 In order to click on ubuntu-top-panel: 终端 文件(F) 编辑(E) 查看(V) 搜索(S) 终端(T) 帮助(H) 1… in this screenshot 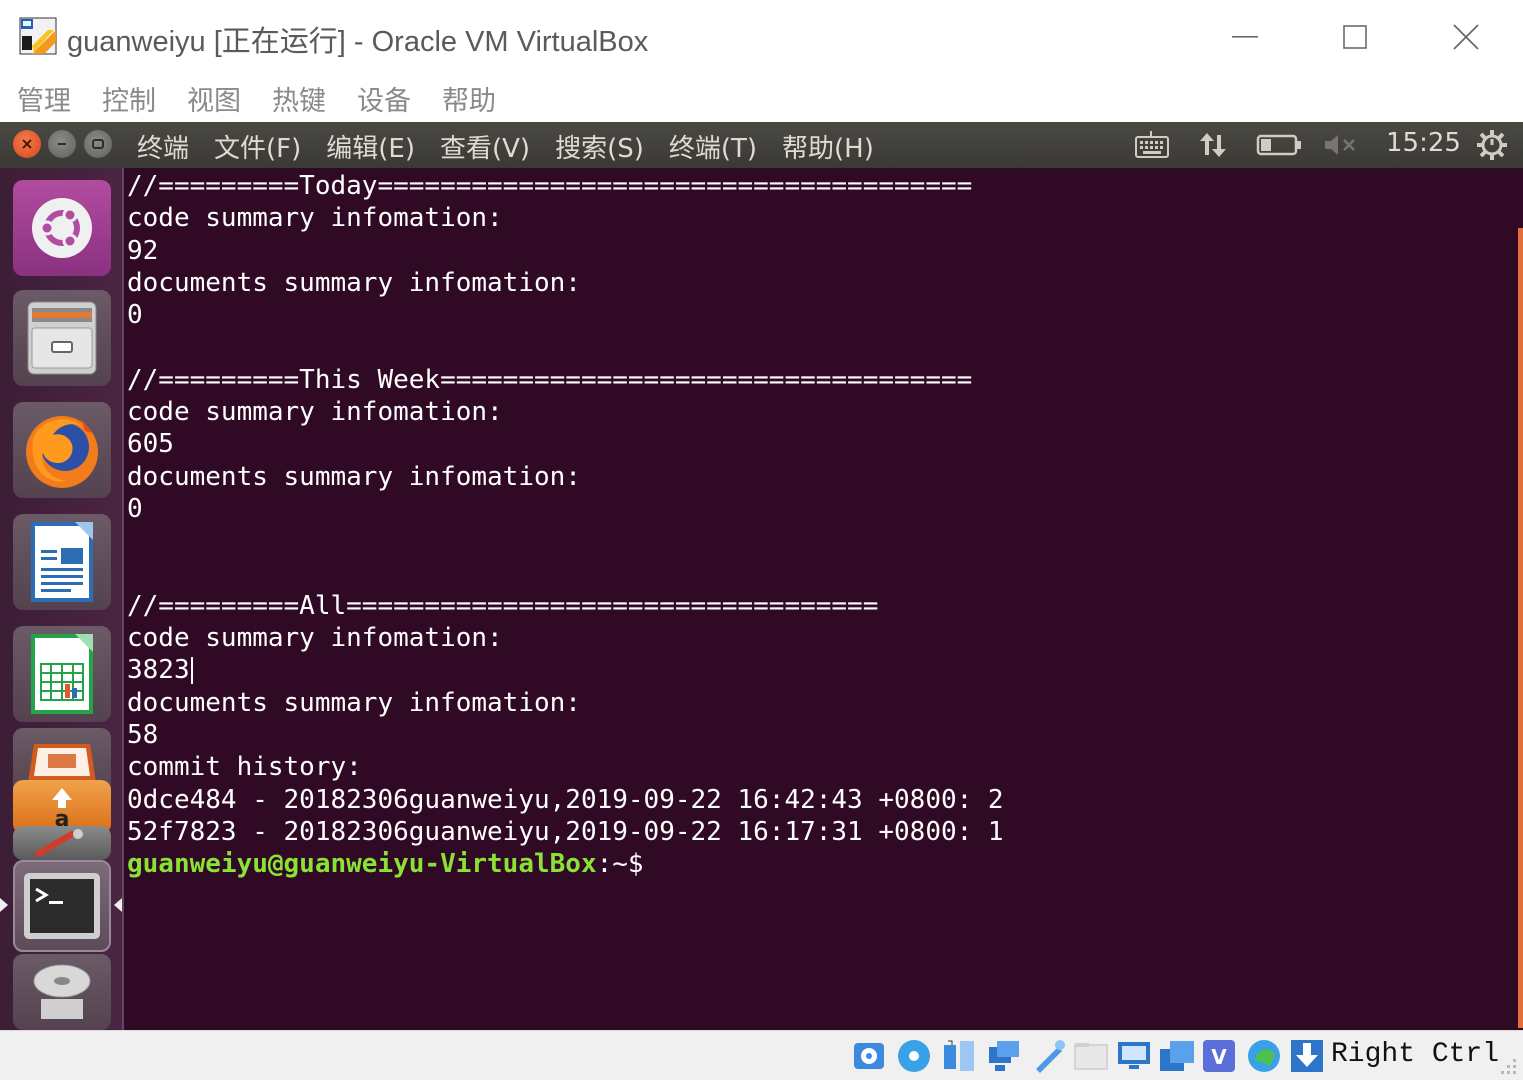, I will do `click(761, 145)`.